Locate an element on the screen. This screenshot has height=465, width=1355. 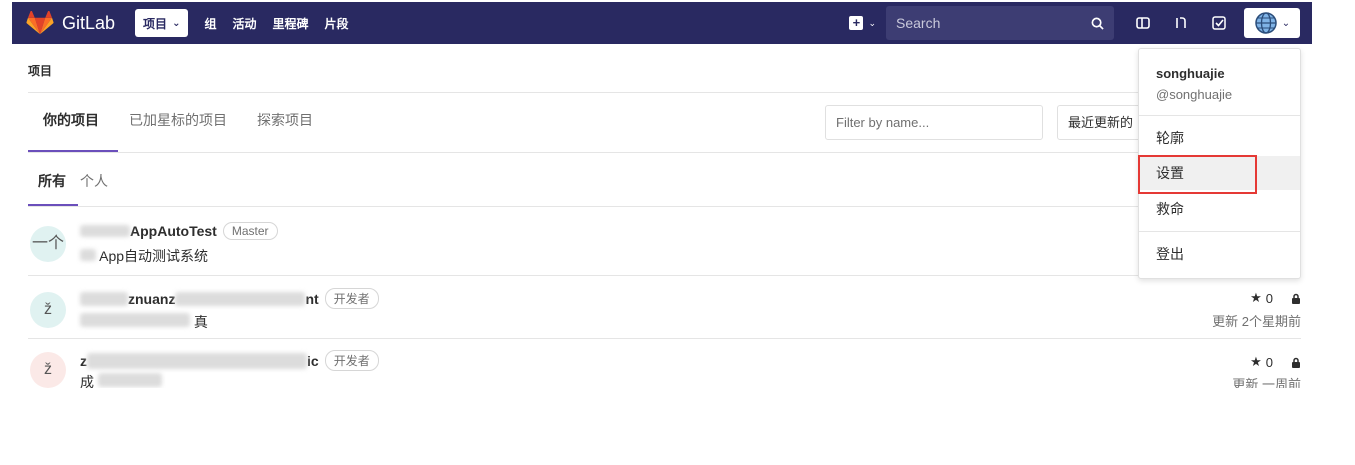
project-description: 成 is located at coordinates (121, 380).